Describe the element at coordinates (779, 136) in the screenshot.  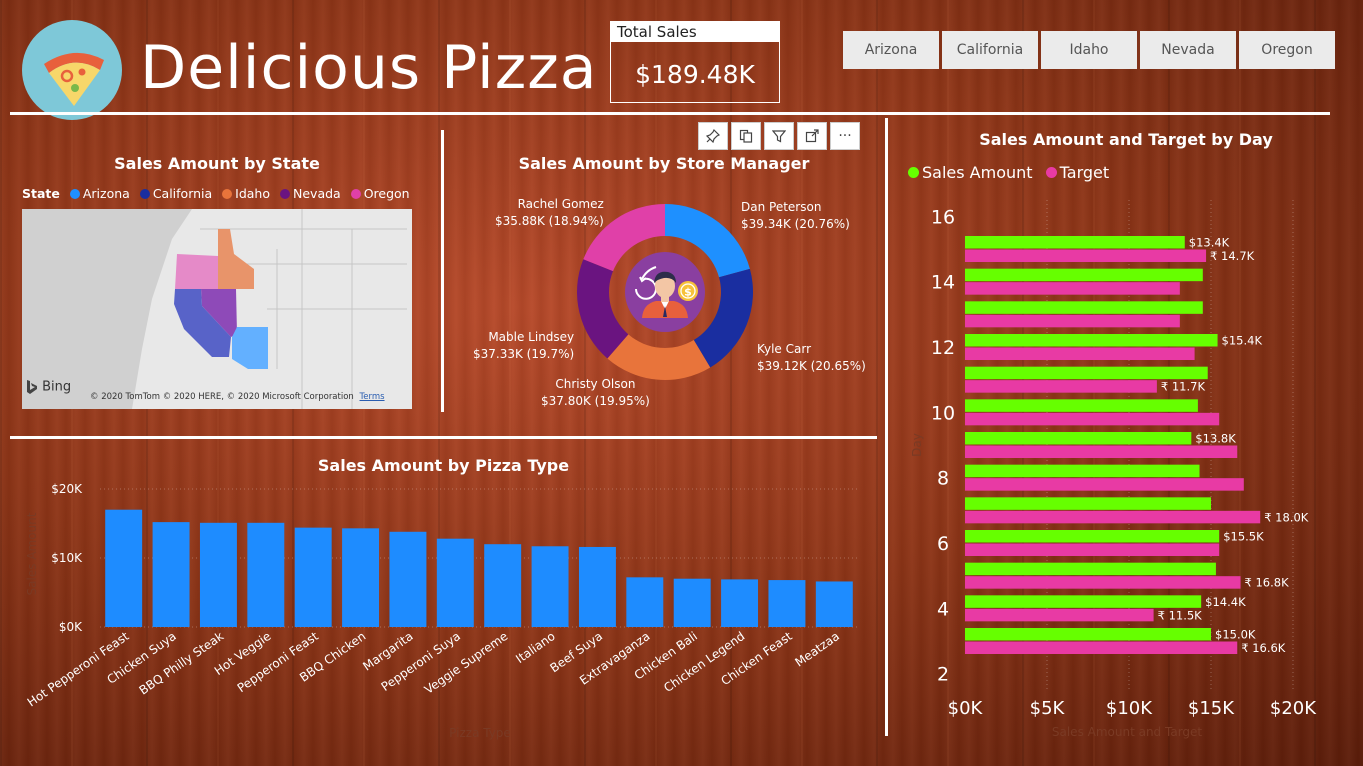
I see `filter-icon` at that location.